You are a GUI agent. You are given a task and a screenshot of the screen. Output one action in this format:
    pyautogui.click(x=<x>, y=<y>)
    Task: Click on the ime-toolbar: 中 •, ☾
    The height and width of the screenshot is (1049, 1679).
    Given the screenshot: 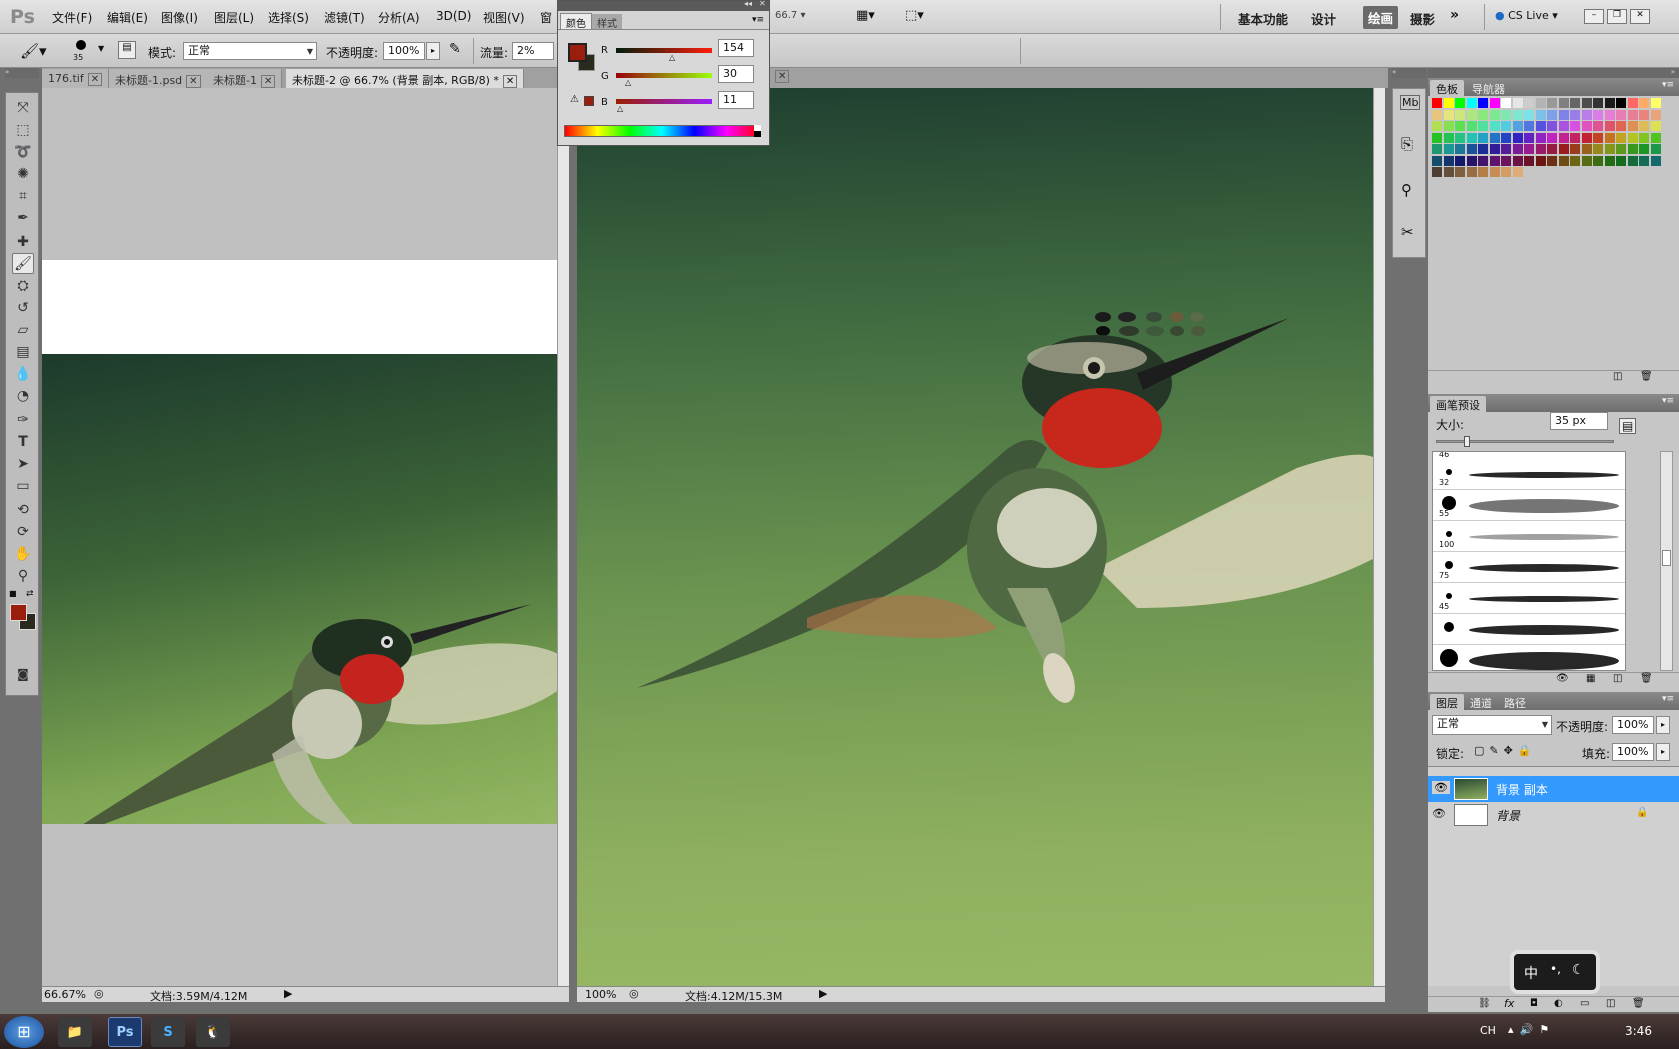 What is the action you would take?
    pyautogui.click(x=1555, y=972)
    